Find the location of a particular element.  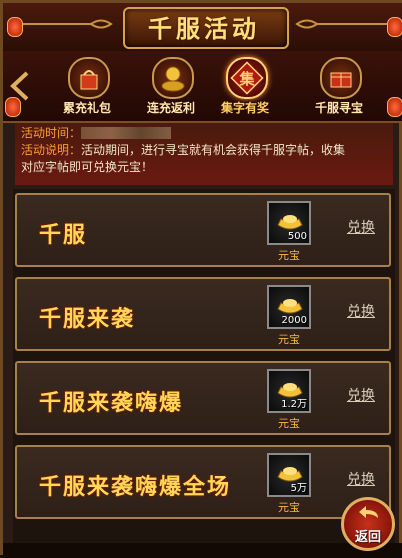

reward-row: 千服来袭 2000 元宝 兑换 is located at coordinates (203, 314).